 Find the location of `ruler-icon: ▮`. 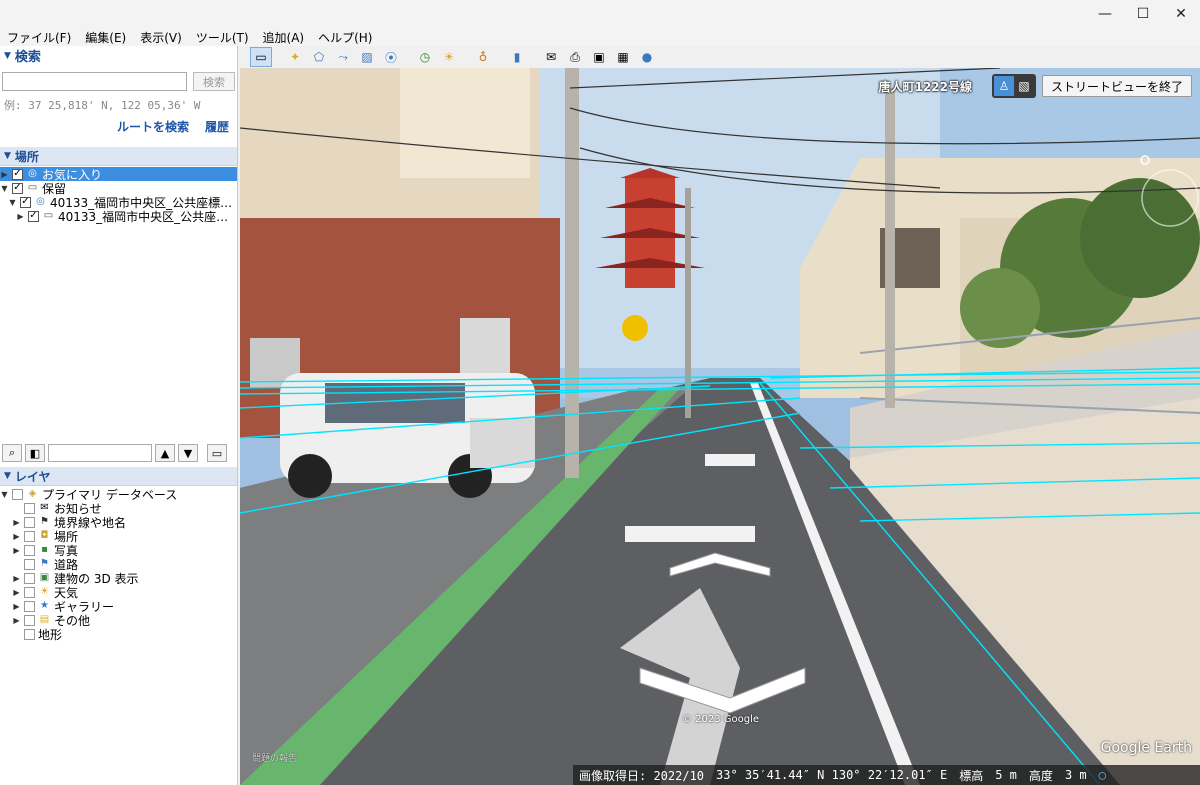

ruler-icon: ▮ is located at coordinates (517, 57).